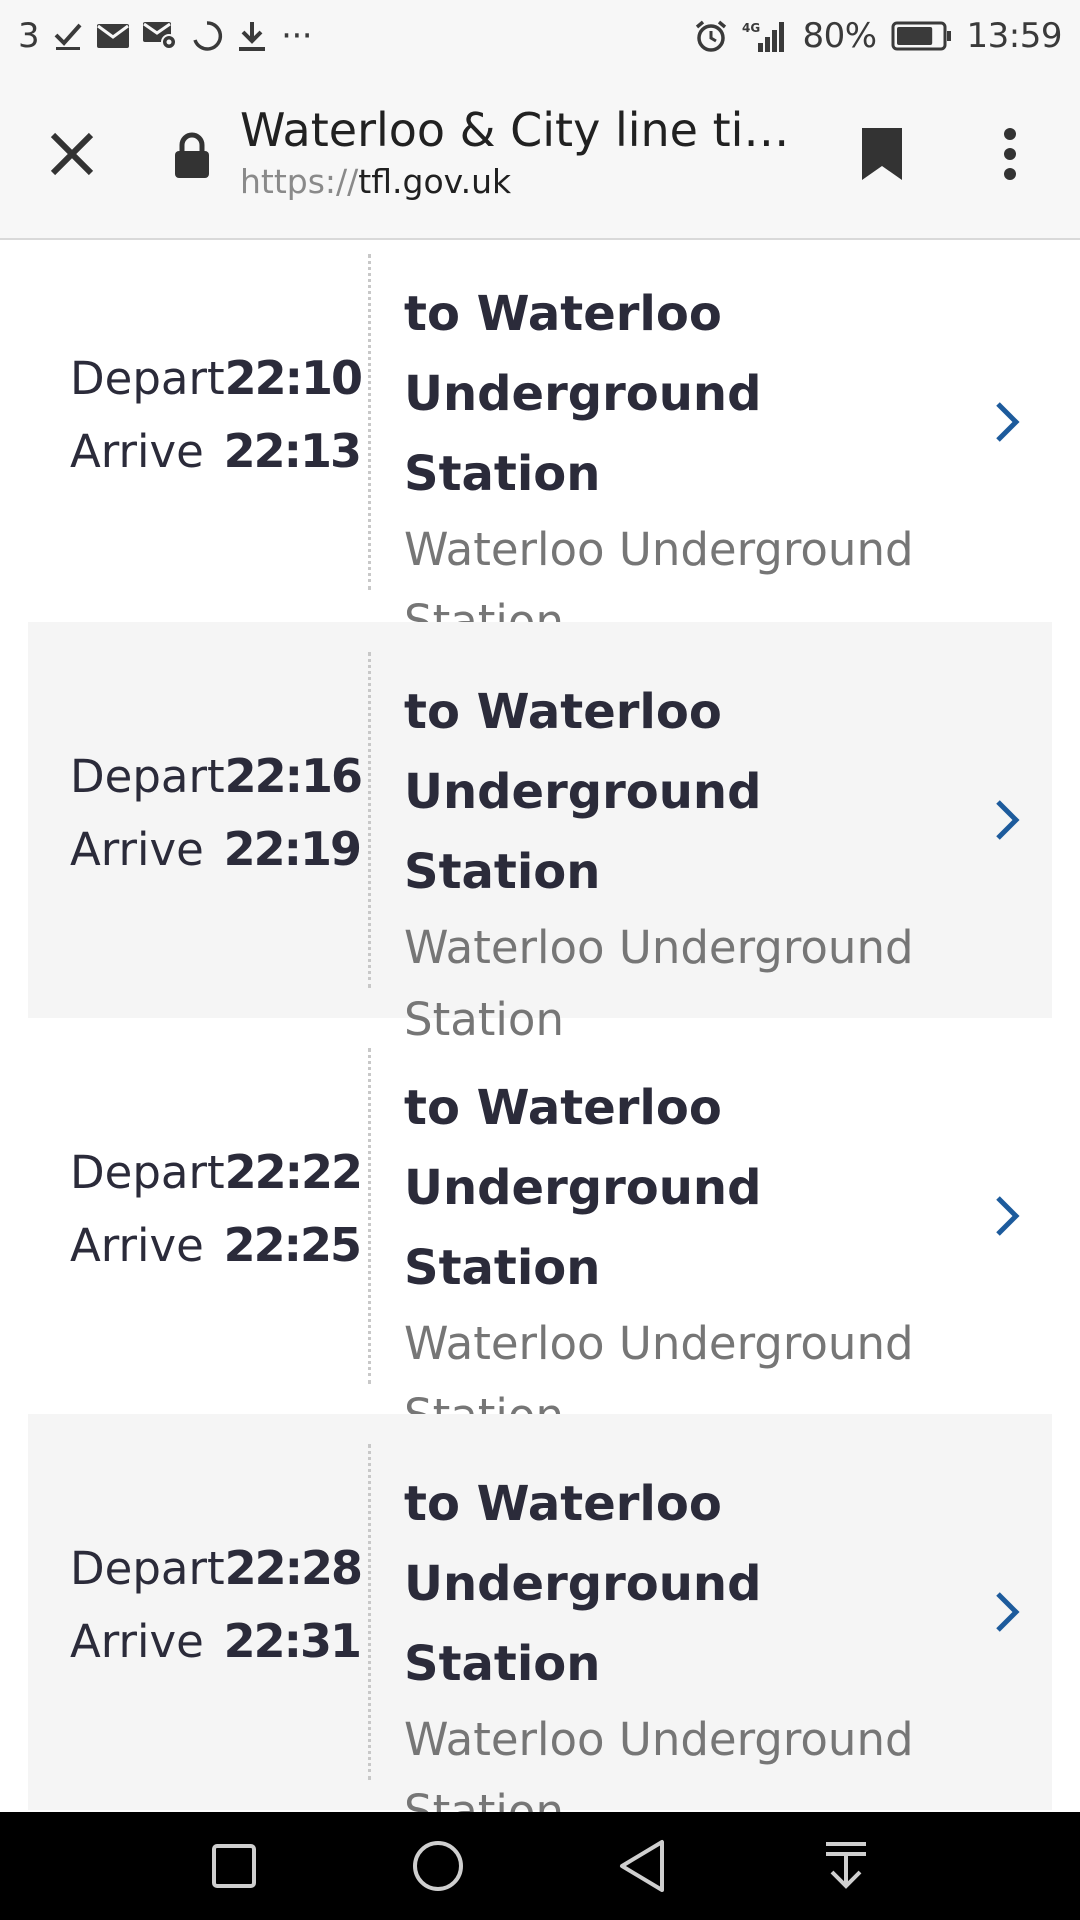 This screenshot has height=1920, width=1080. I want to click on clock: 13:59, so click(1014, 36).